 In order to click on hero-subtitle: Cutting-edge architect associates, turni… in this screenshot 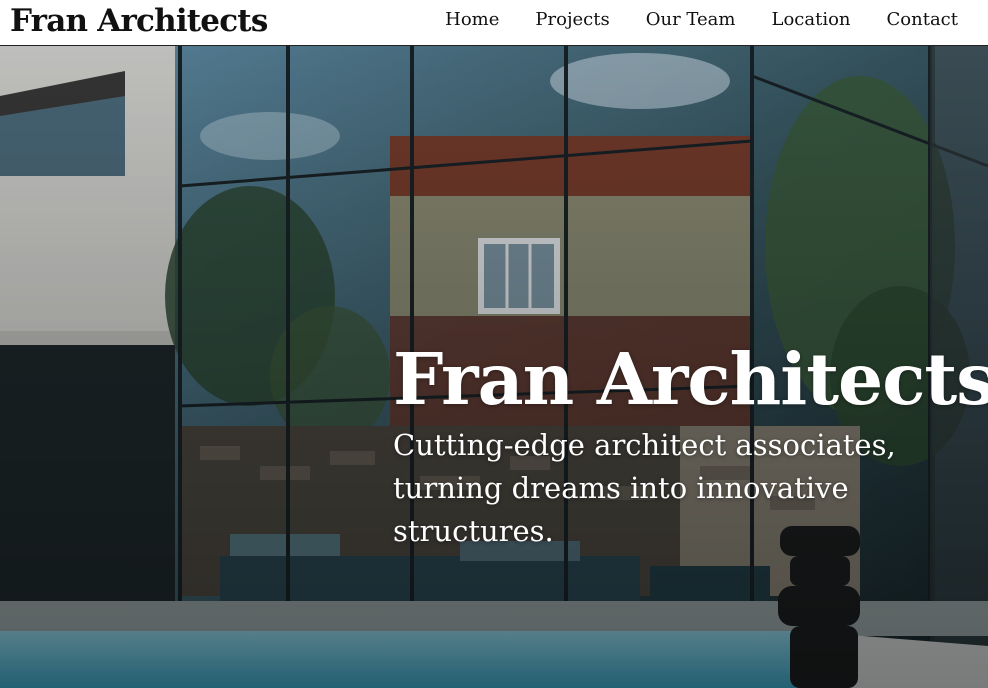, I will do `click(644, 488)`.